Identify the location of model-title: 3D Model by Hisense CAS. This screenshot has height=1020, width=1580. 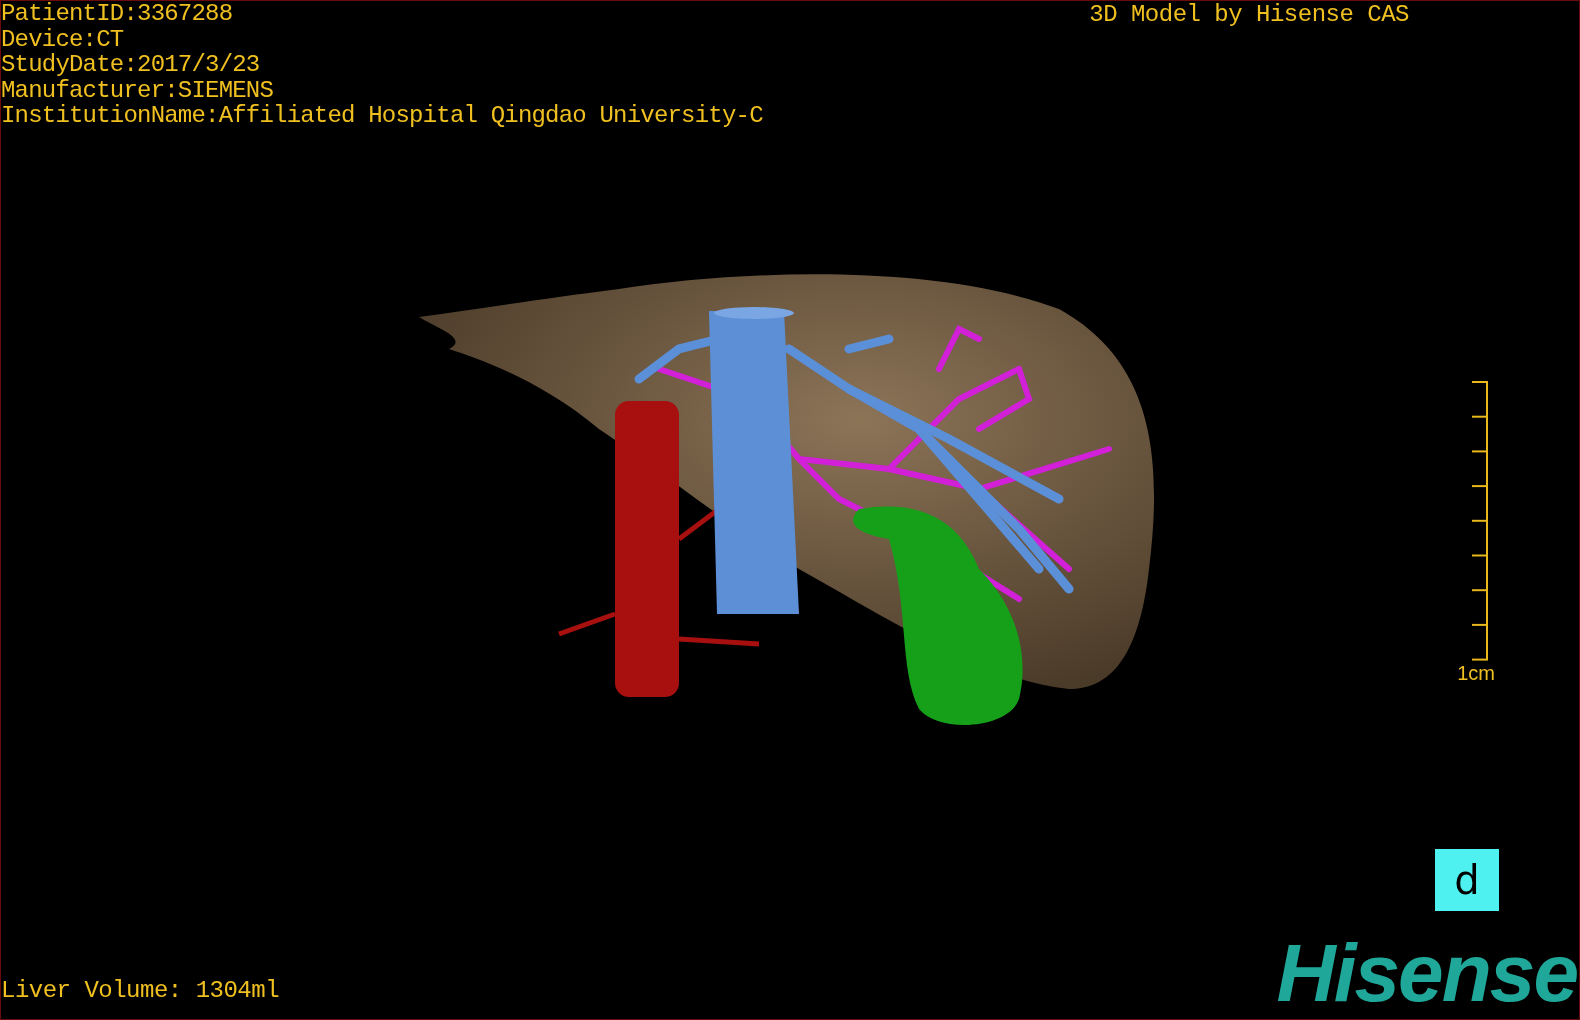
(1249, 15).